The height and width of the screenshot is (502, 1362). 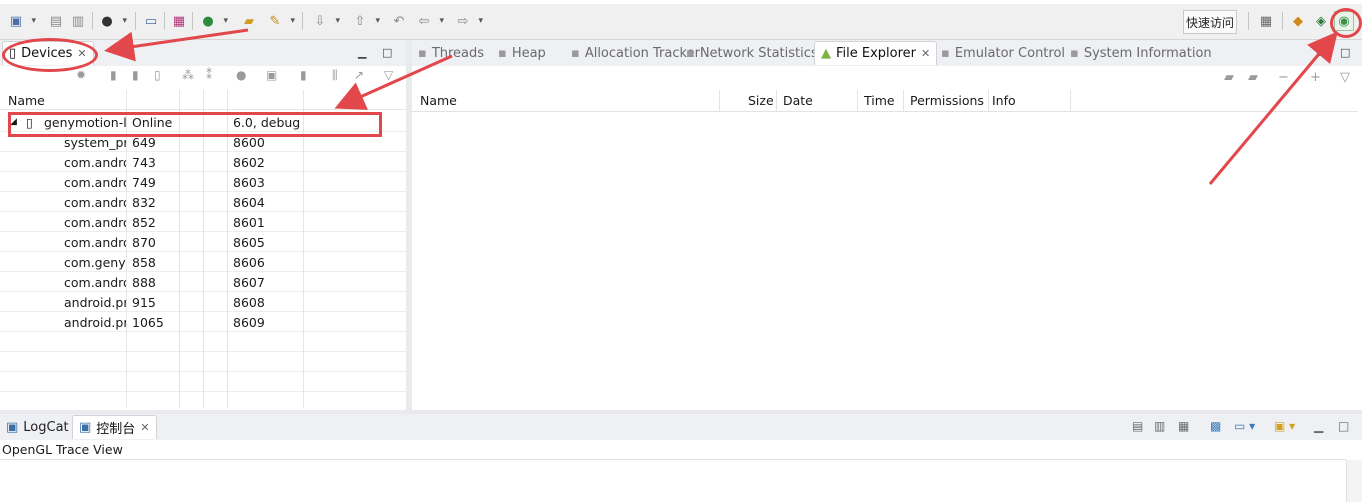 What do you see at coordinates (947, 100) in the screenshot?
I see `column-permissions: Permissions` at bounding box center [947, 100].